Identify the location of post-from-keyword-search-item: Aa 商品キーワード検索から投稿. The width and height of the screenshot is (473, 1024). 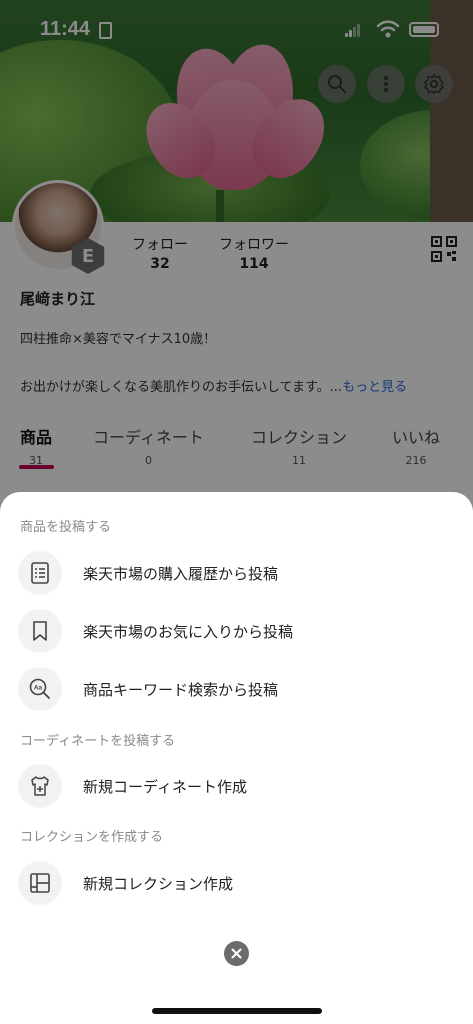
(238, 689).